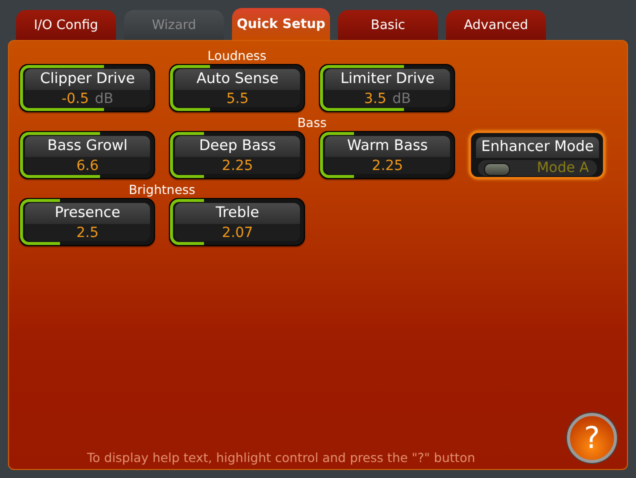  I want to click on control-value: 6.6, so click(87, 166).